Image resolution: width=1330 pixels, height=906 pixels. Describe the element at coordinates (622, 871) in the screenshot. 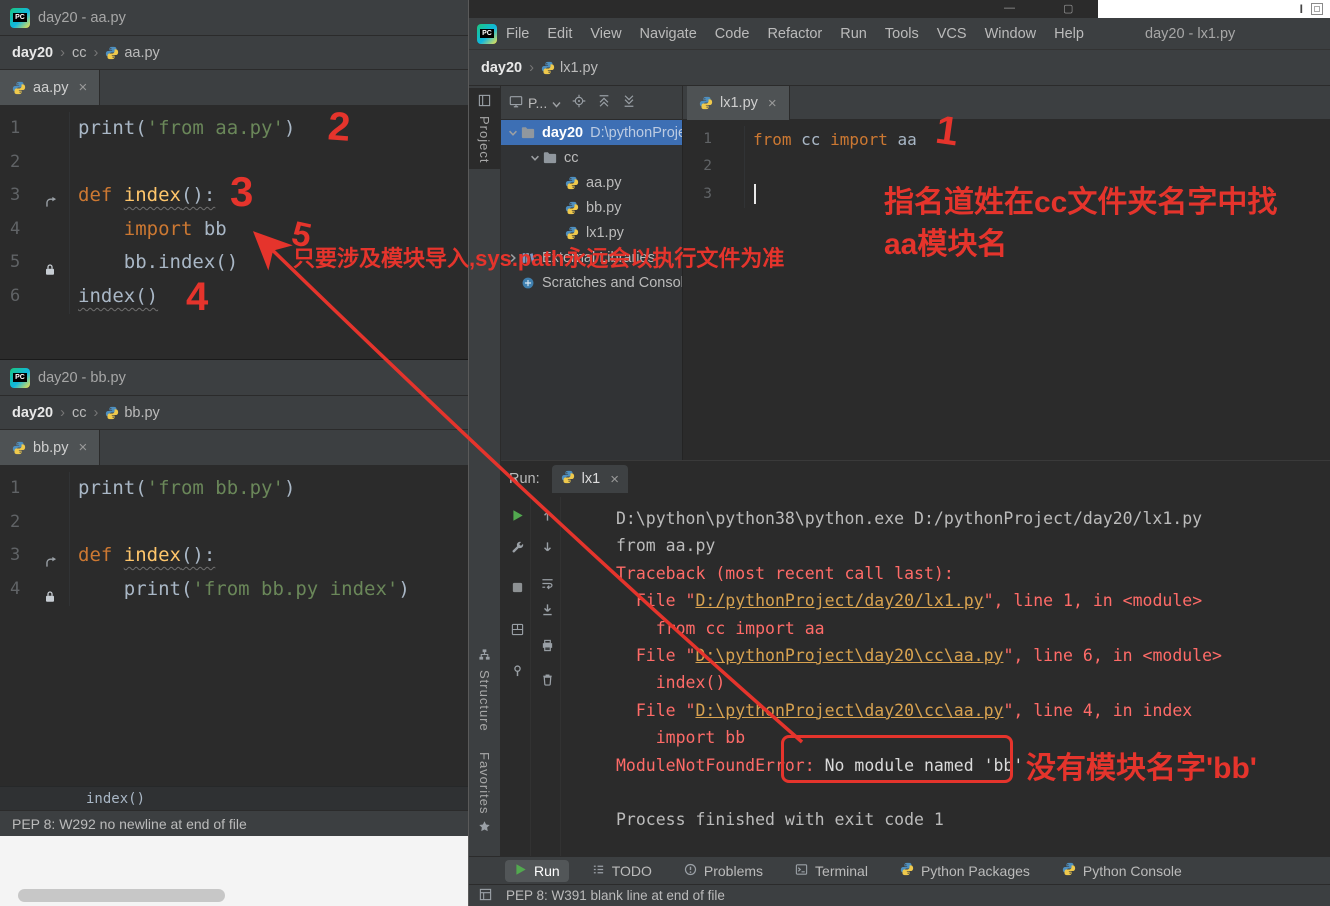

I see `toolwindow-button-todo: TODO` at that location.